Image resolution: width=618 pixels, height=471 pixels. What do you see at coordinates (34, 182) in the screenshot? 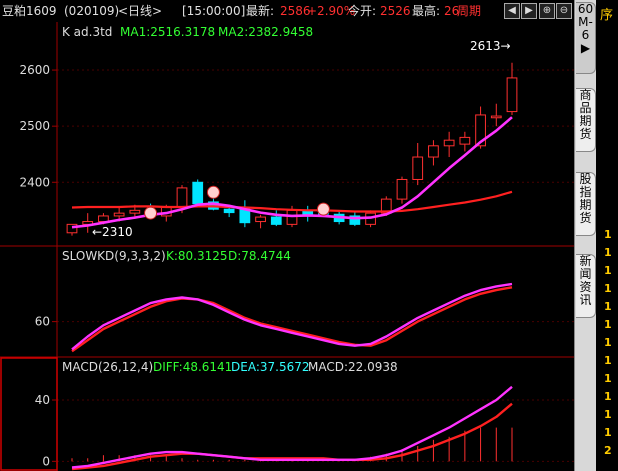
I see `y-tick-label: 2400` at bounding box center [34, 182].